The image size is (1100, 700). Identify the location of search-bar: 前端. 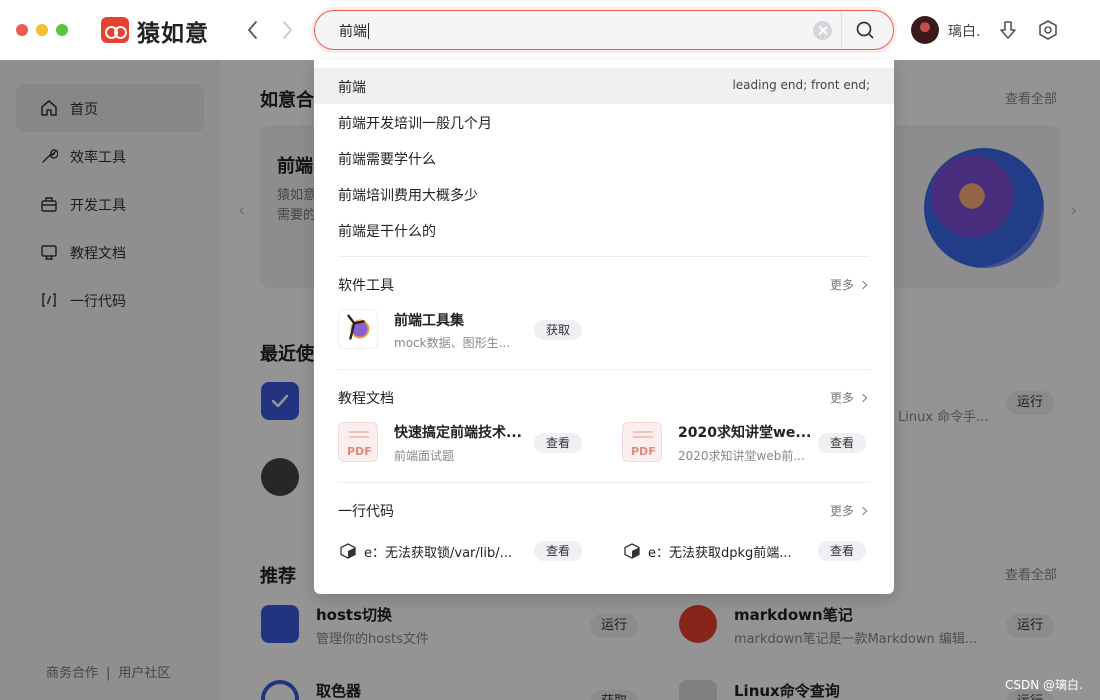
(604, 30).